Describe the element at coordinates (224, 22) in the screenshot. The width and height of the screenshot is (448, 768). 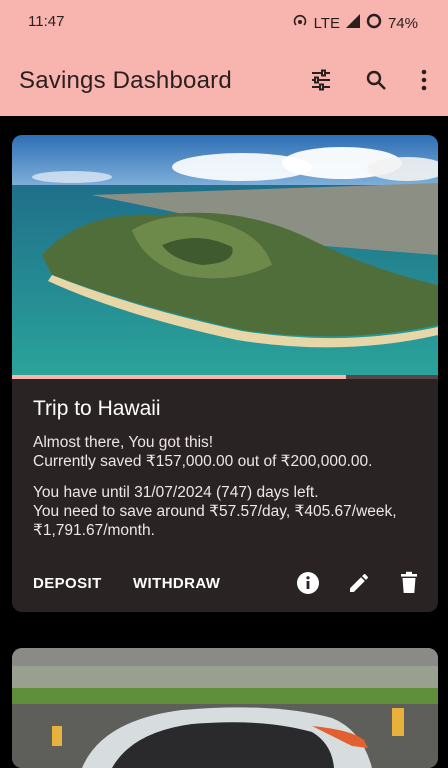
I see `status-bar: 11:47 LTE 74%` at that location.